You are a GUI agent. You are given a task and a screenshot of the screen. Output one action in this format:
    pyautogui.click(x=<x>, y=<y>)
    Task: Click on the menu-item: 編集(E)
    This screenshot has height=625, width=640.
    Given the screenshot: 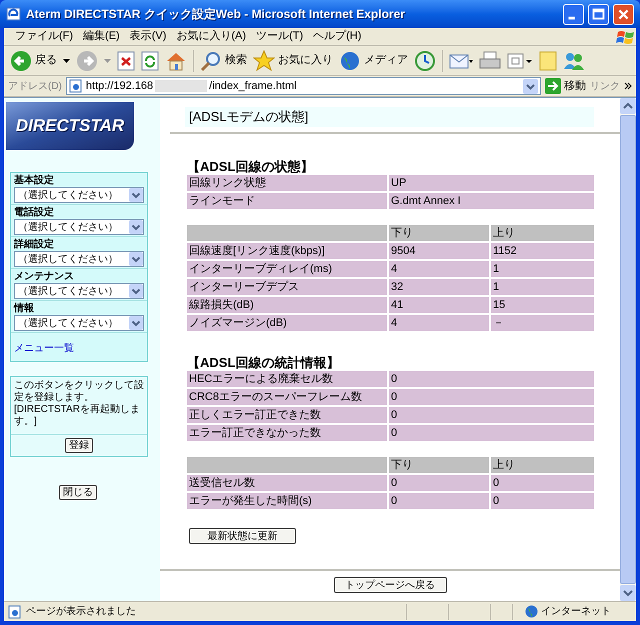 What is the action you would take?
    pyautogui.click(x=101, y=36)
    